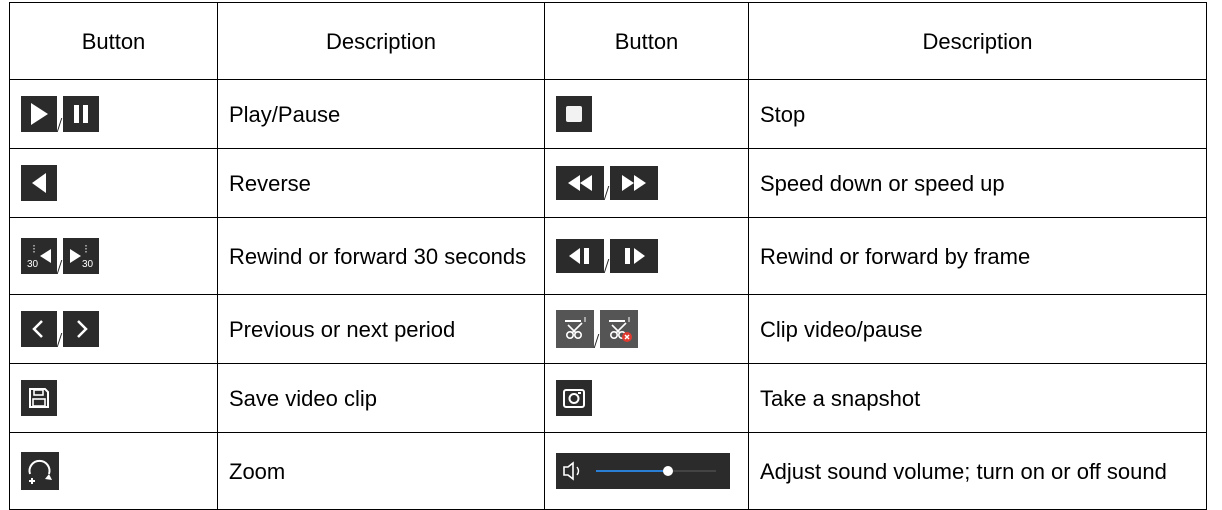  What do you see at coordinates (39, 114) in the screenshot?
I see `play-icon` at bounding box center [39, 114].